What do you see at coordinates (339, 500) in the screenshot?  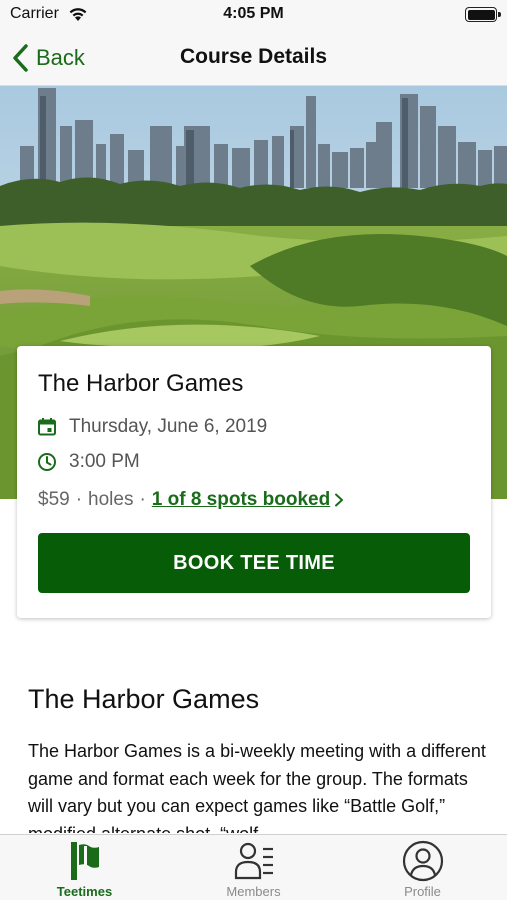 I see `chevron-right-icon` at bounding box center [339, 500].